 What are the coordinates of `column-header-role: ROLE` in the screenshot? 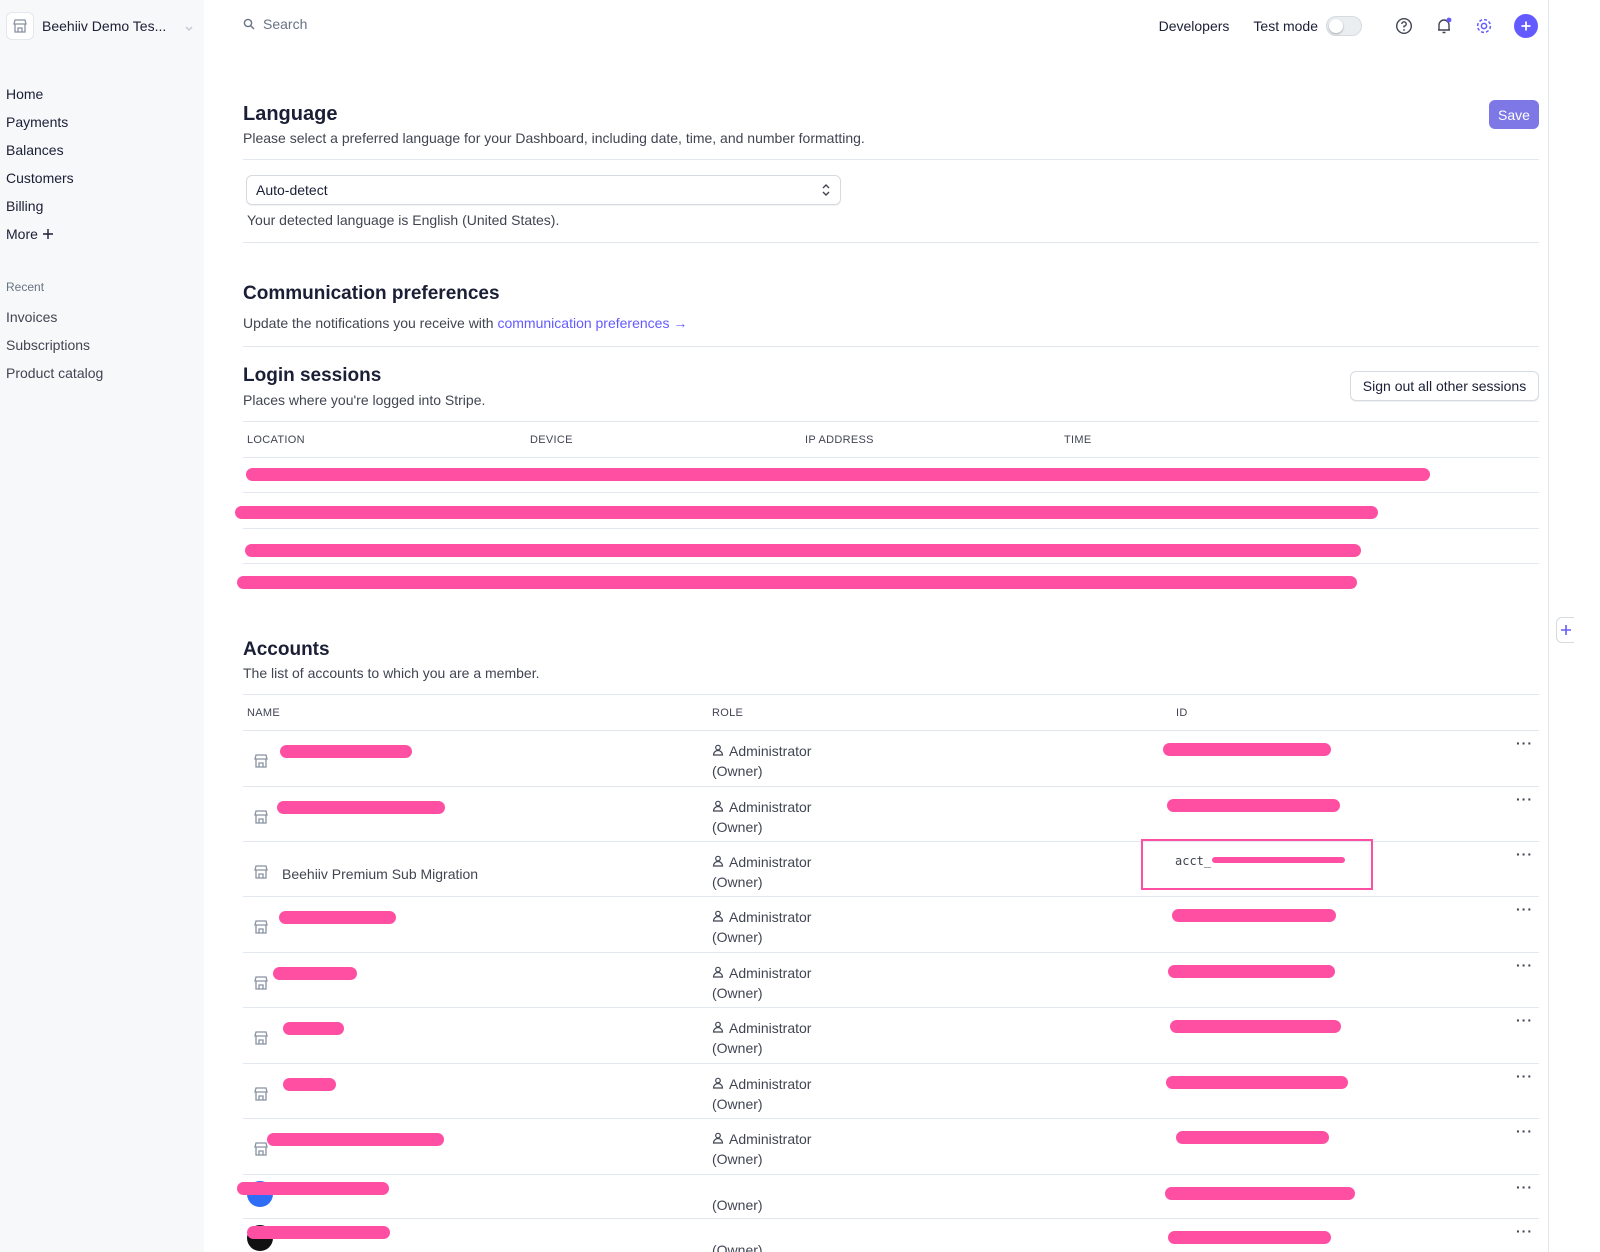 It's located at (728, 713).